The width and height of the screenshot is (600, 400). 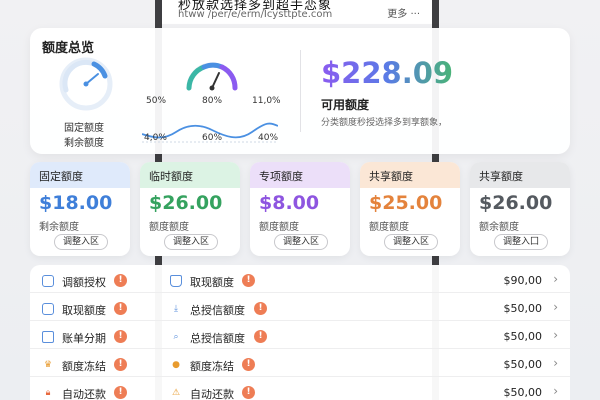 I want to click on list-row: 取现额度 ! ⤓ 总授信额度 ! $50,00 ›, so click(x=300, y=309).